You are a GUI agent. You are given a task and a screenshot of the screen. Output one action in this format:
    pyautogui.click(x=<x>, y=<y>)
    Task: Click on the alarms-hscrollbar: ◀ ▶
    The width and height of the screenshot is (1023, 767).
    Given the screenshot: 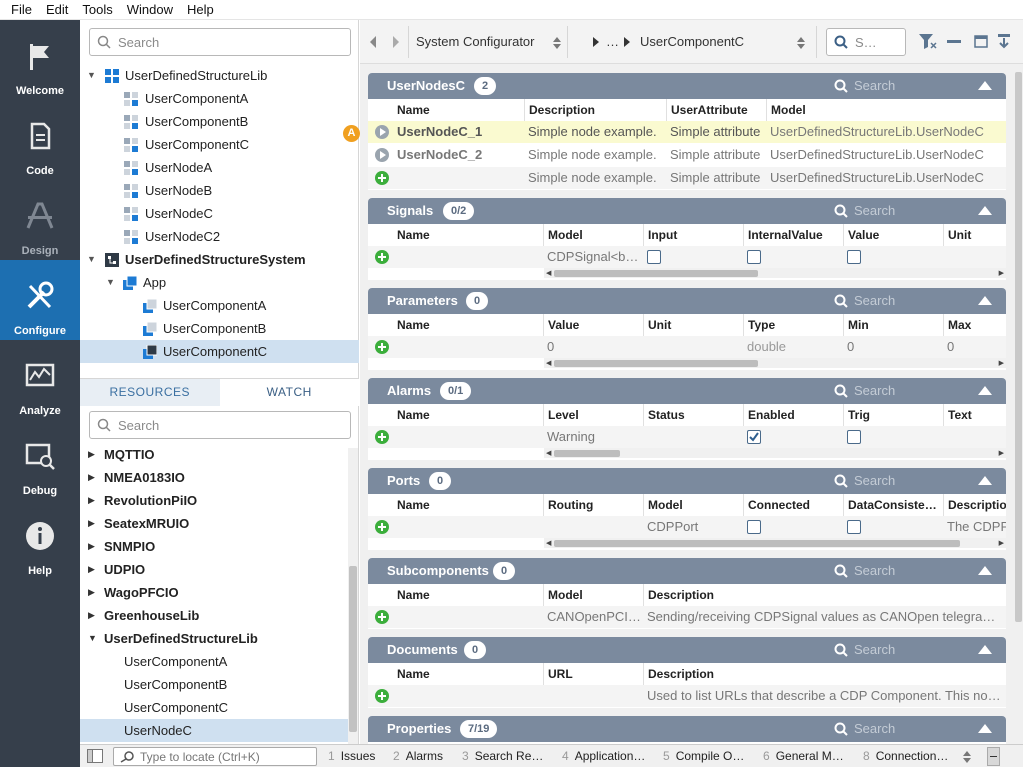 What is the action you would take?
    pyautogui.click(x=775, y=453)
    